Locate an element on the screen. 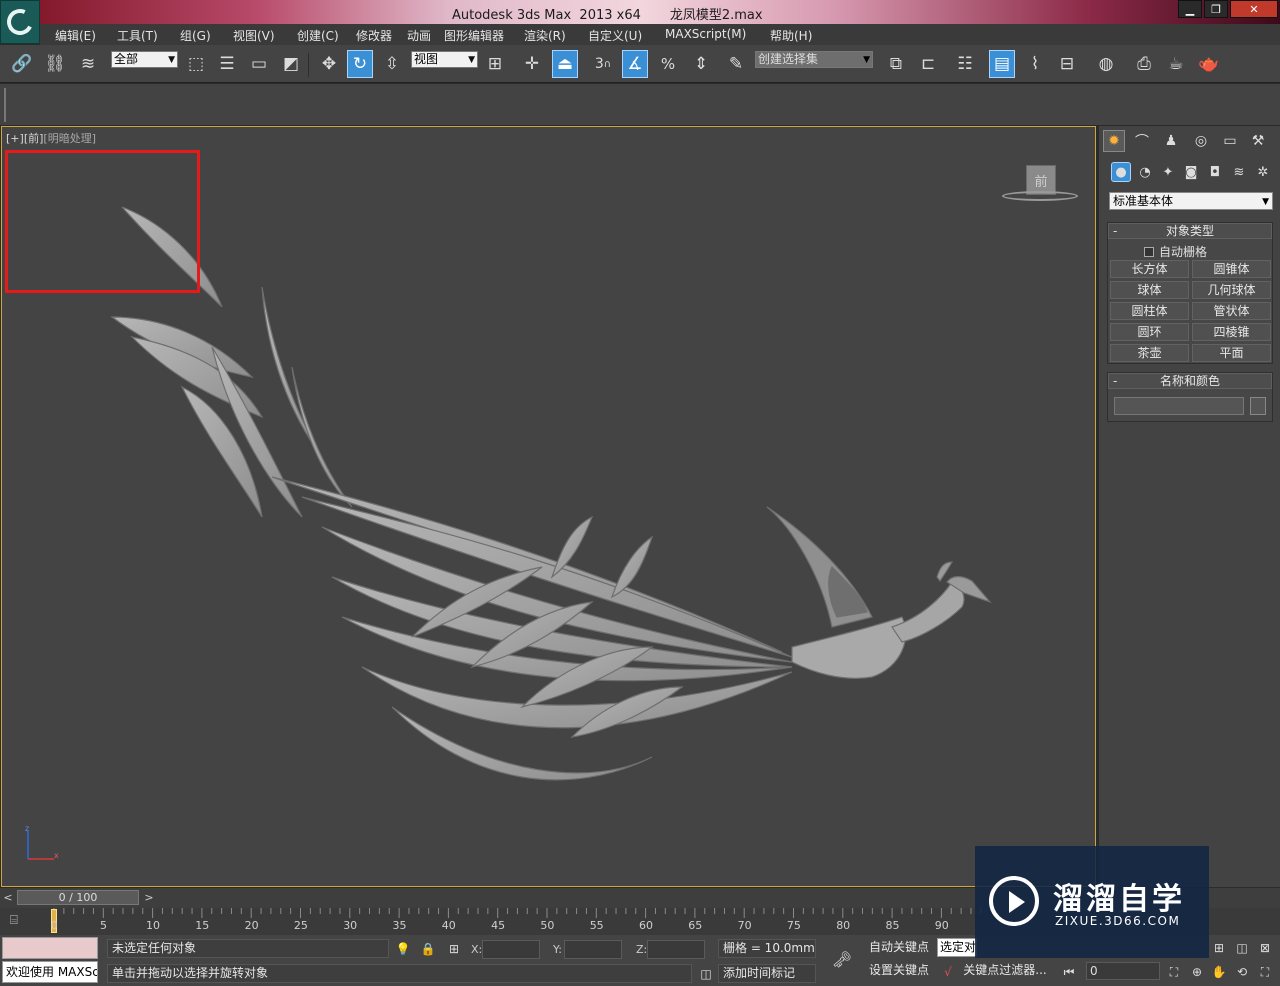  ribbon-grip-handle is located at coordinates (5, 105).